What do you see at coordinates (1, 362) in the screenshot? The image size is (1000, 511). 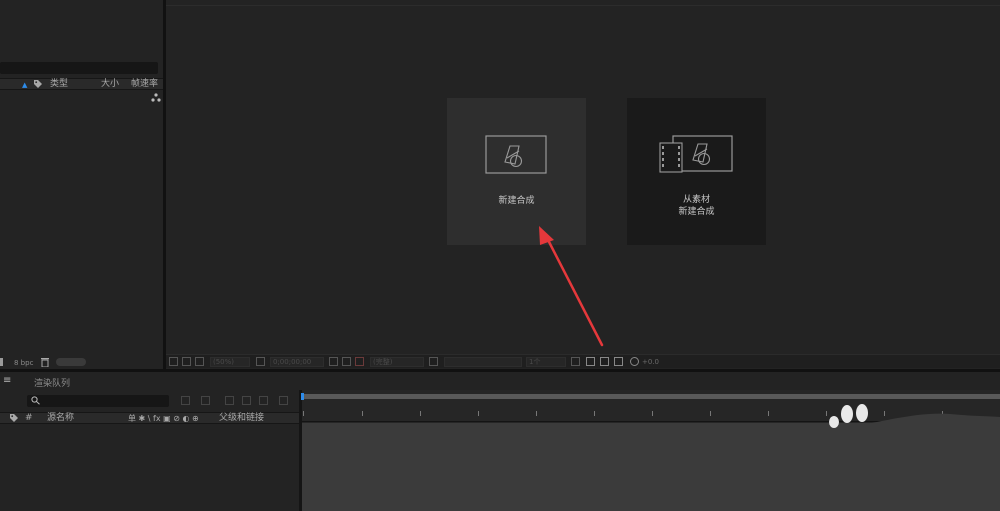 I see `interpret-footage-icon` at bounding box center [1, 362].